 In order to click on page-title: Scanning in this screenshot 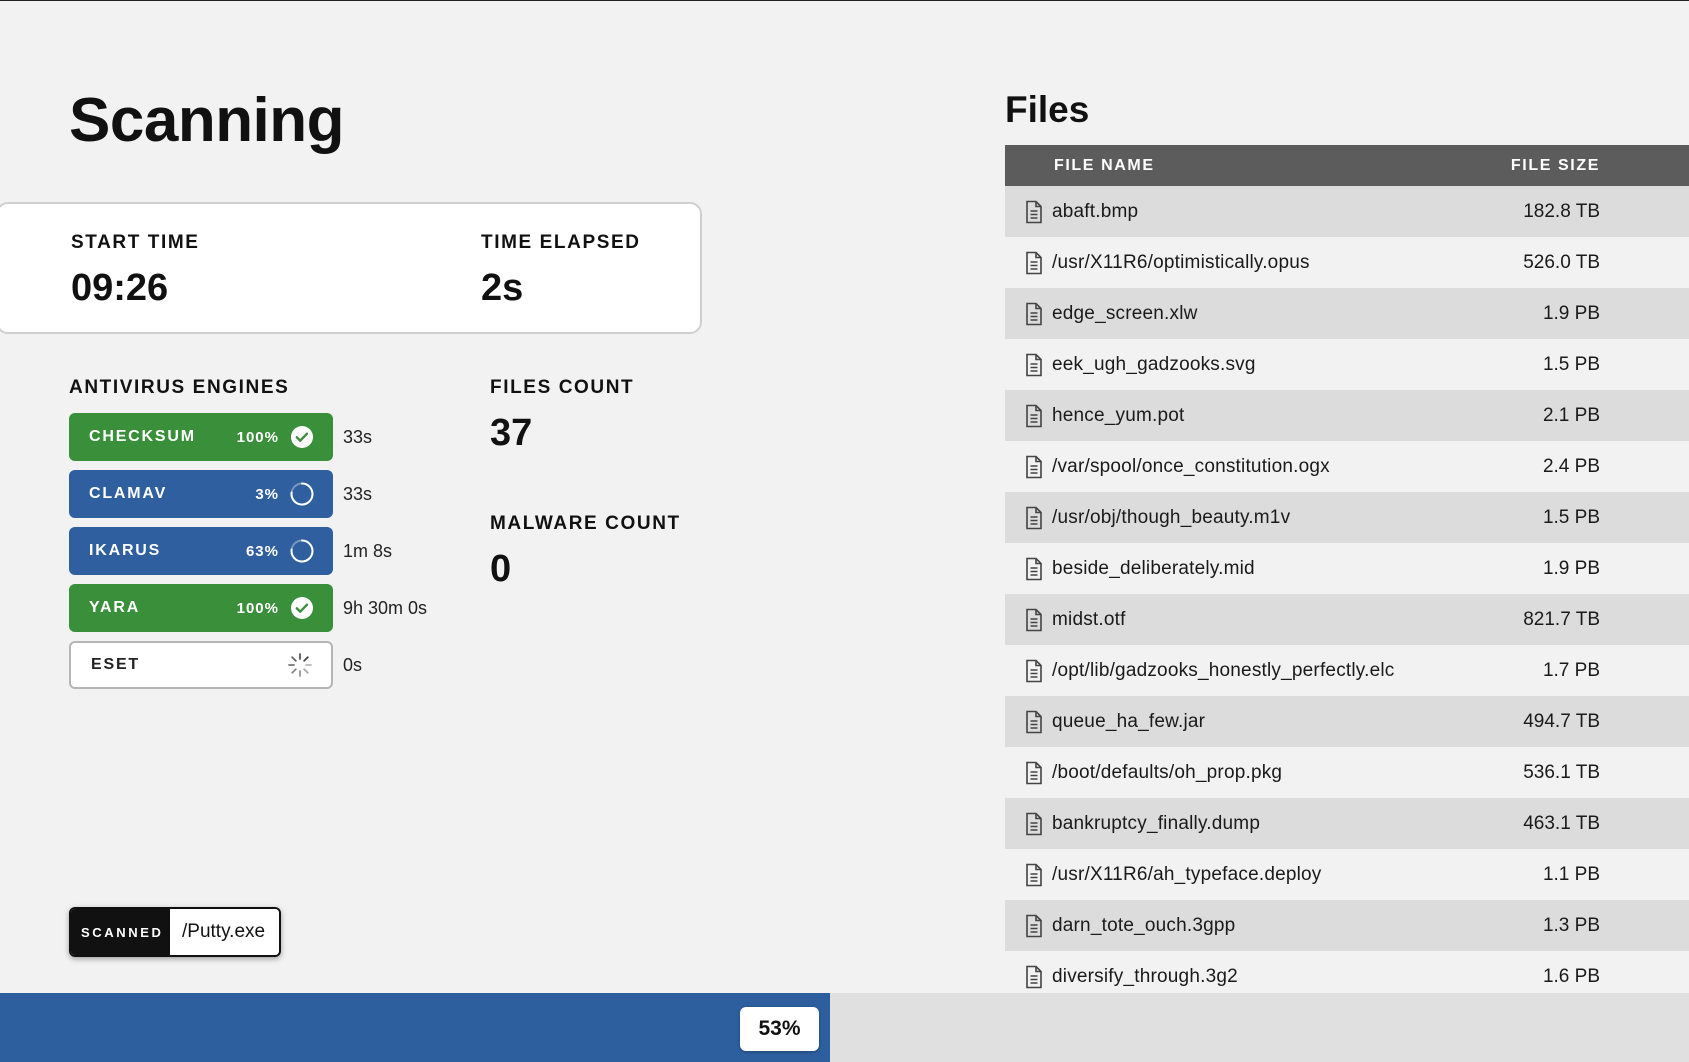, I will do `click(207, 120)`.